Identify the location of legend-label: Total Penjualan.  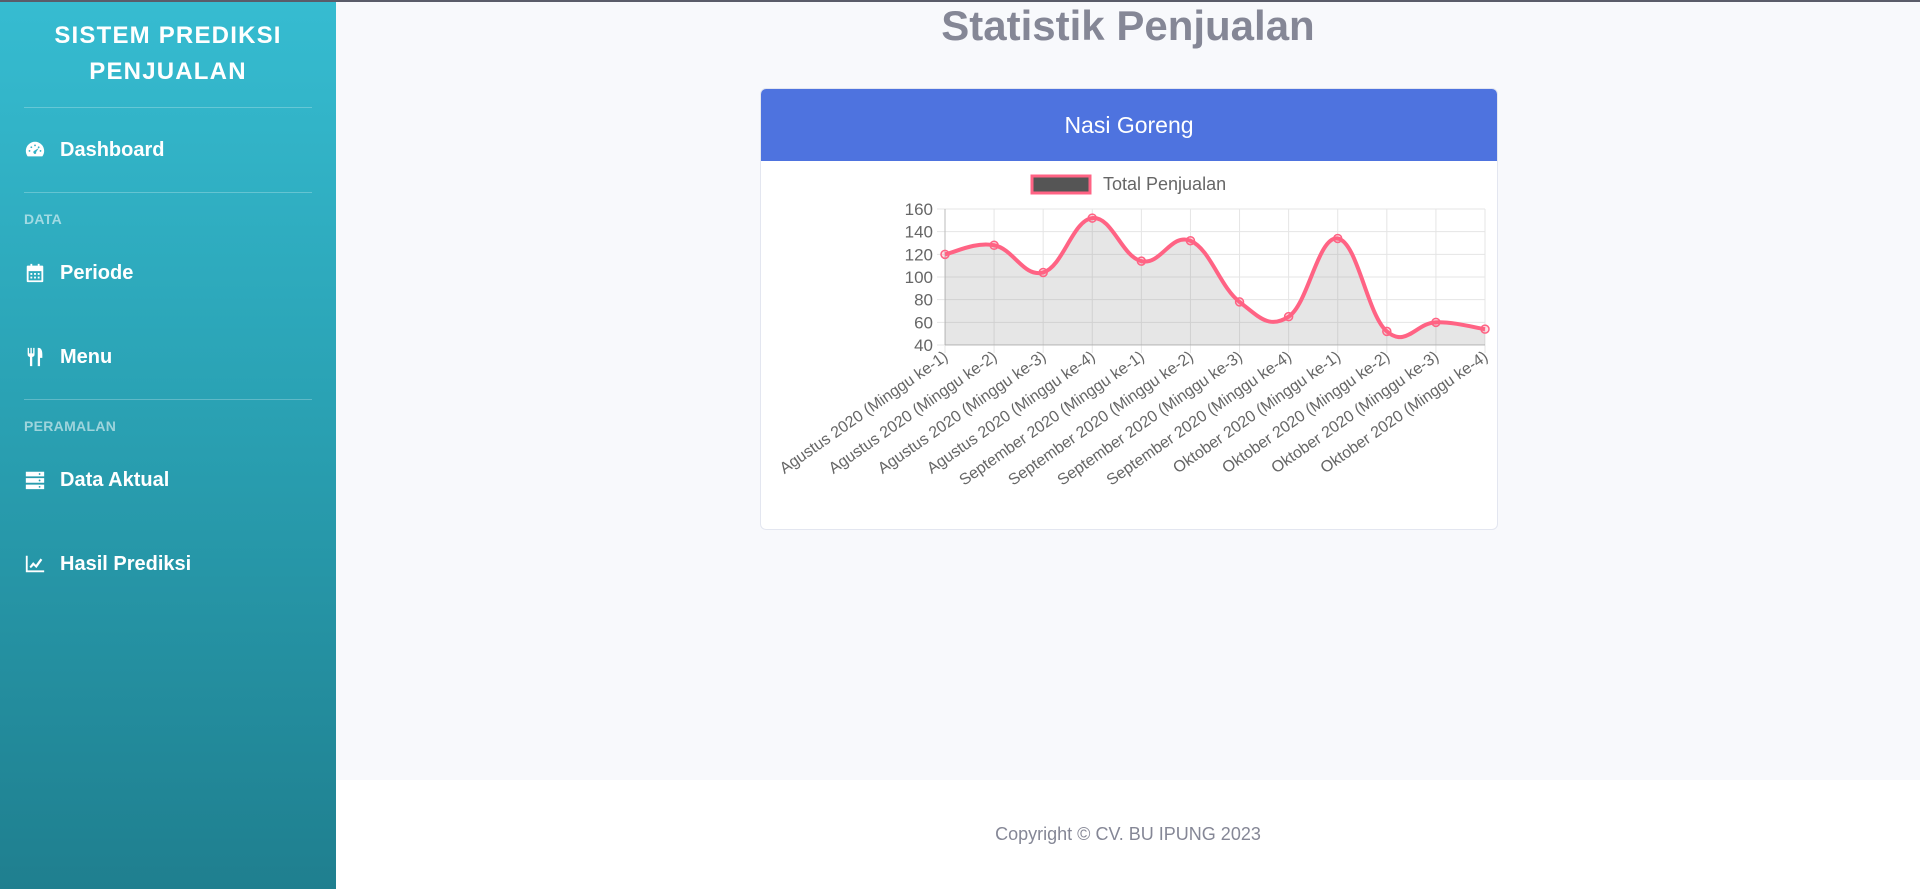
(1164, 184).